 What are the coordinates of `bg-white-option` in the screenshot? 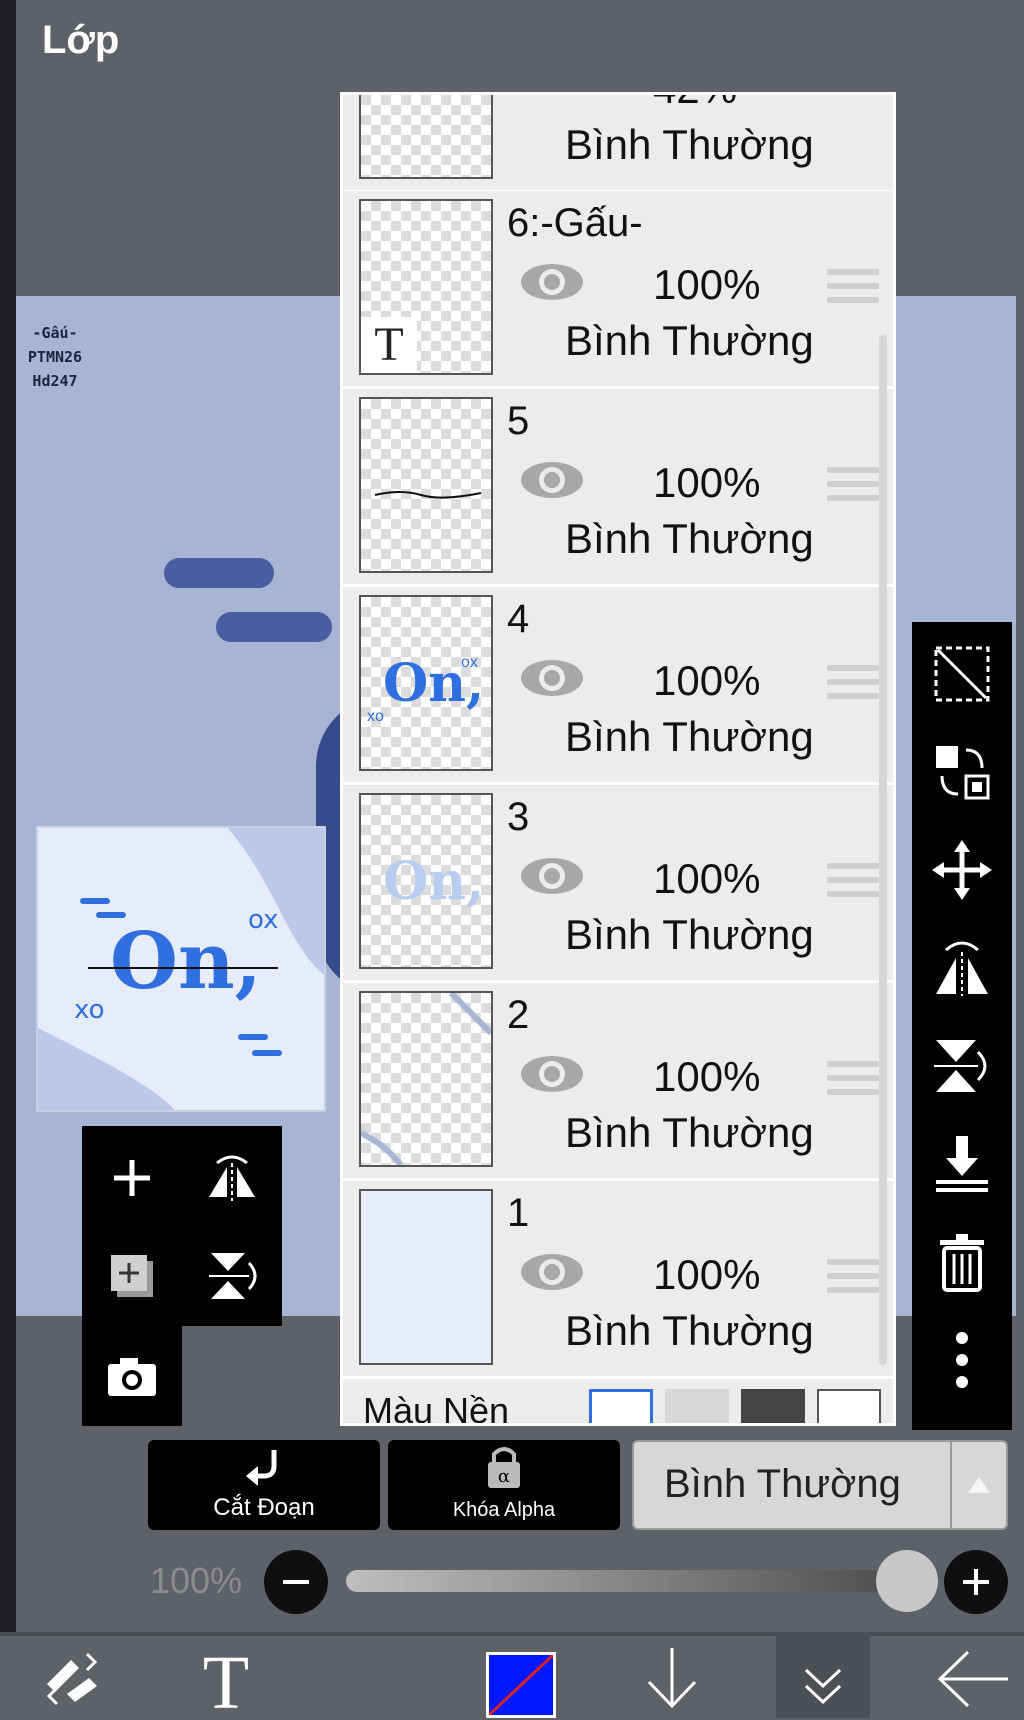 It's located at (621, 1406).